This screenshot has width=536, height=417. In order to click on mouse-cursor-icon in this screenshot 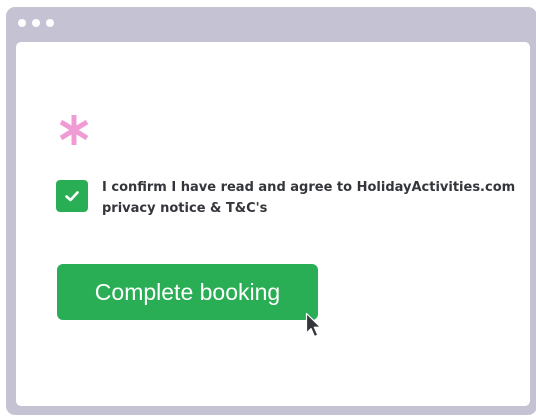, I will do `click(313, 325)`.